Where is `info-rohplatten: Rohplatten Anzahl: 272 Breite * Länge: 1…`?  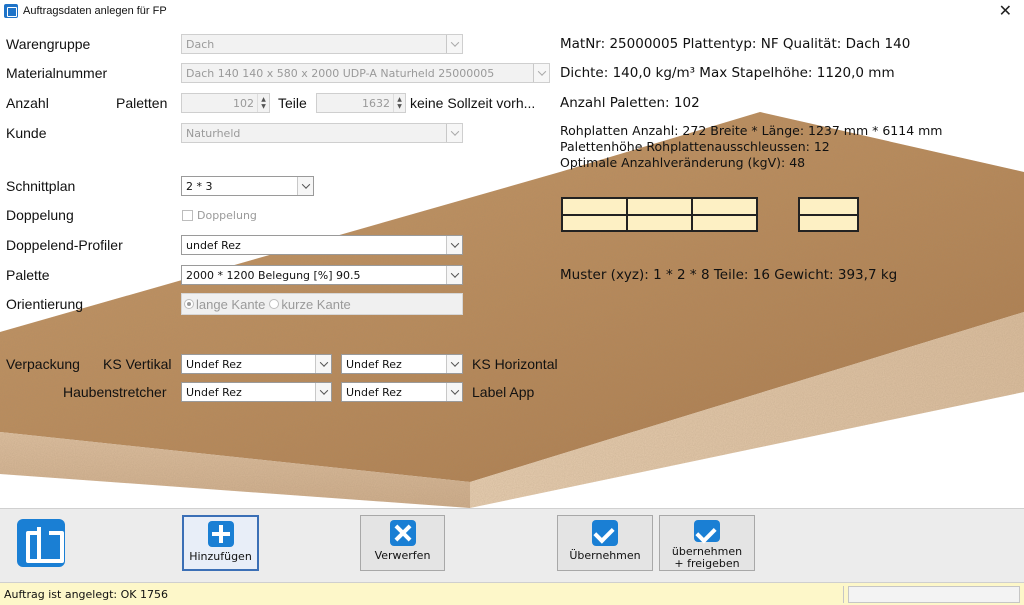 info-rohplatten: Rohplatten Anzahl: 272 Breite * Länge: 1… is located at coordinates (751, 130).